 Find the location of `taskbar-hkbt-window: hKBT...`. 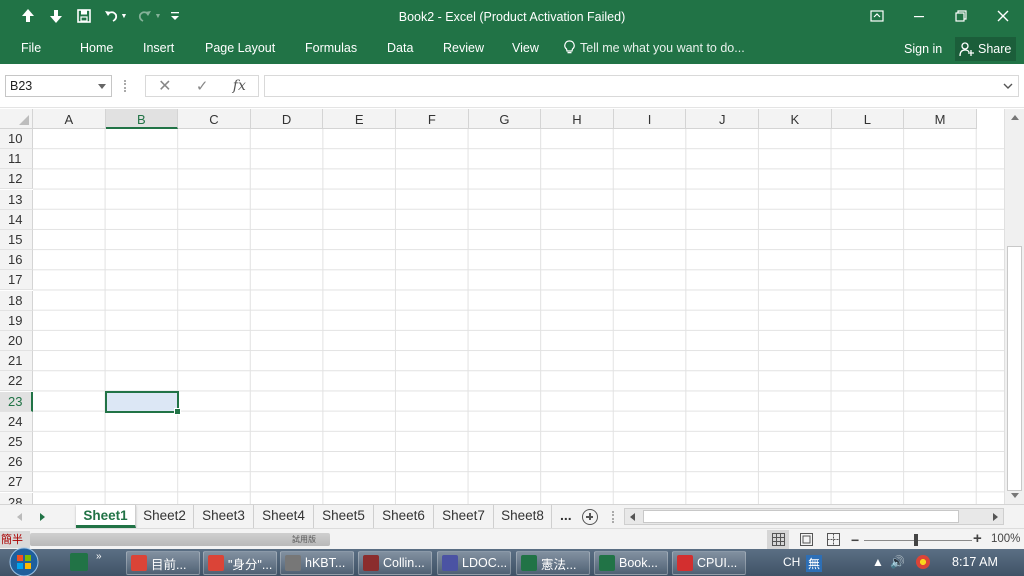

taskbar-hkbt-window: hKBT... is located at coordinates (317, 563).